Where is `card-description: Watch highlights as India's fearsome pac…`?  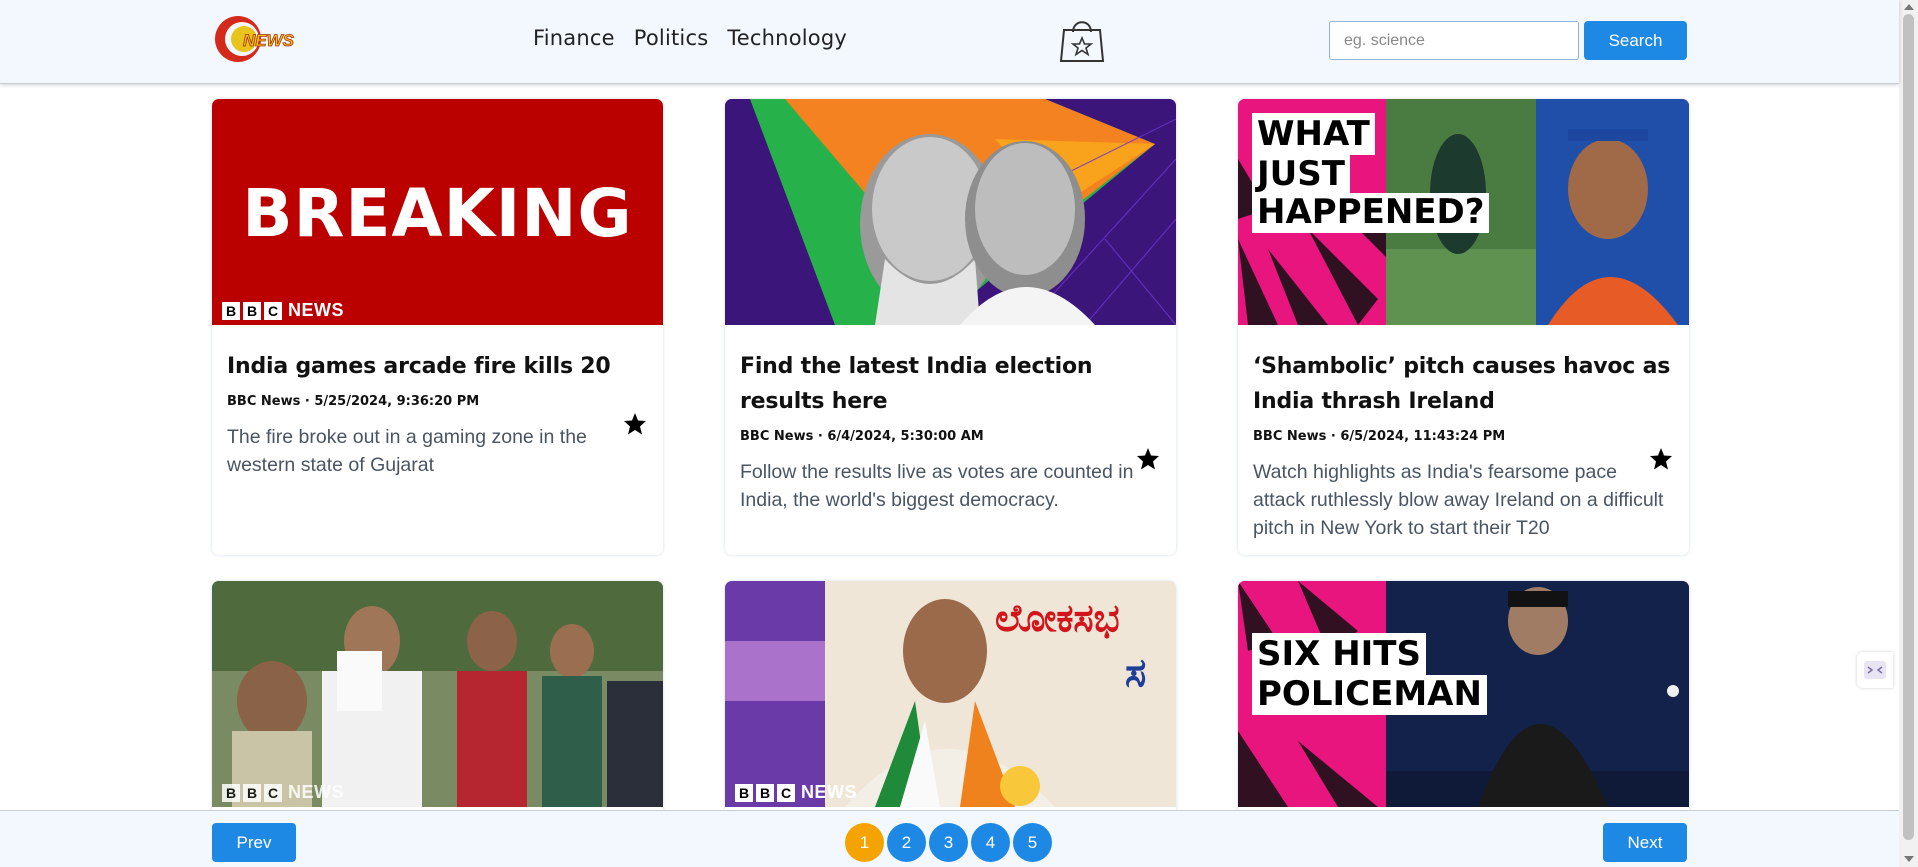 card-description: Watch highlights as India's fearsome pac… is located at coordinates (1458, 500).